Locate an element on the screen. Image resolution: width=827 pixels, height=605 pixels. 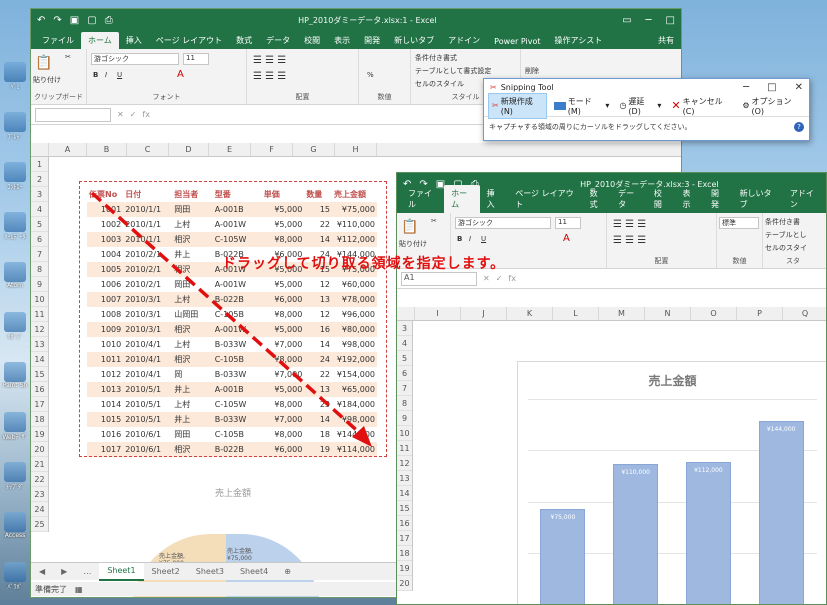
row-number: 12 is located at coordinates (404, 463).